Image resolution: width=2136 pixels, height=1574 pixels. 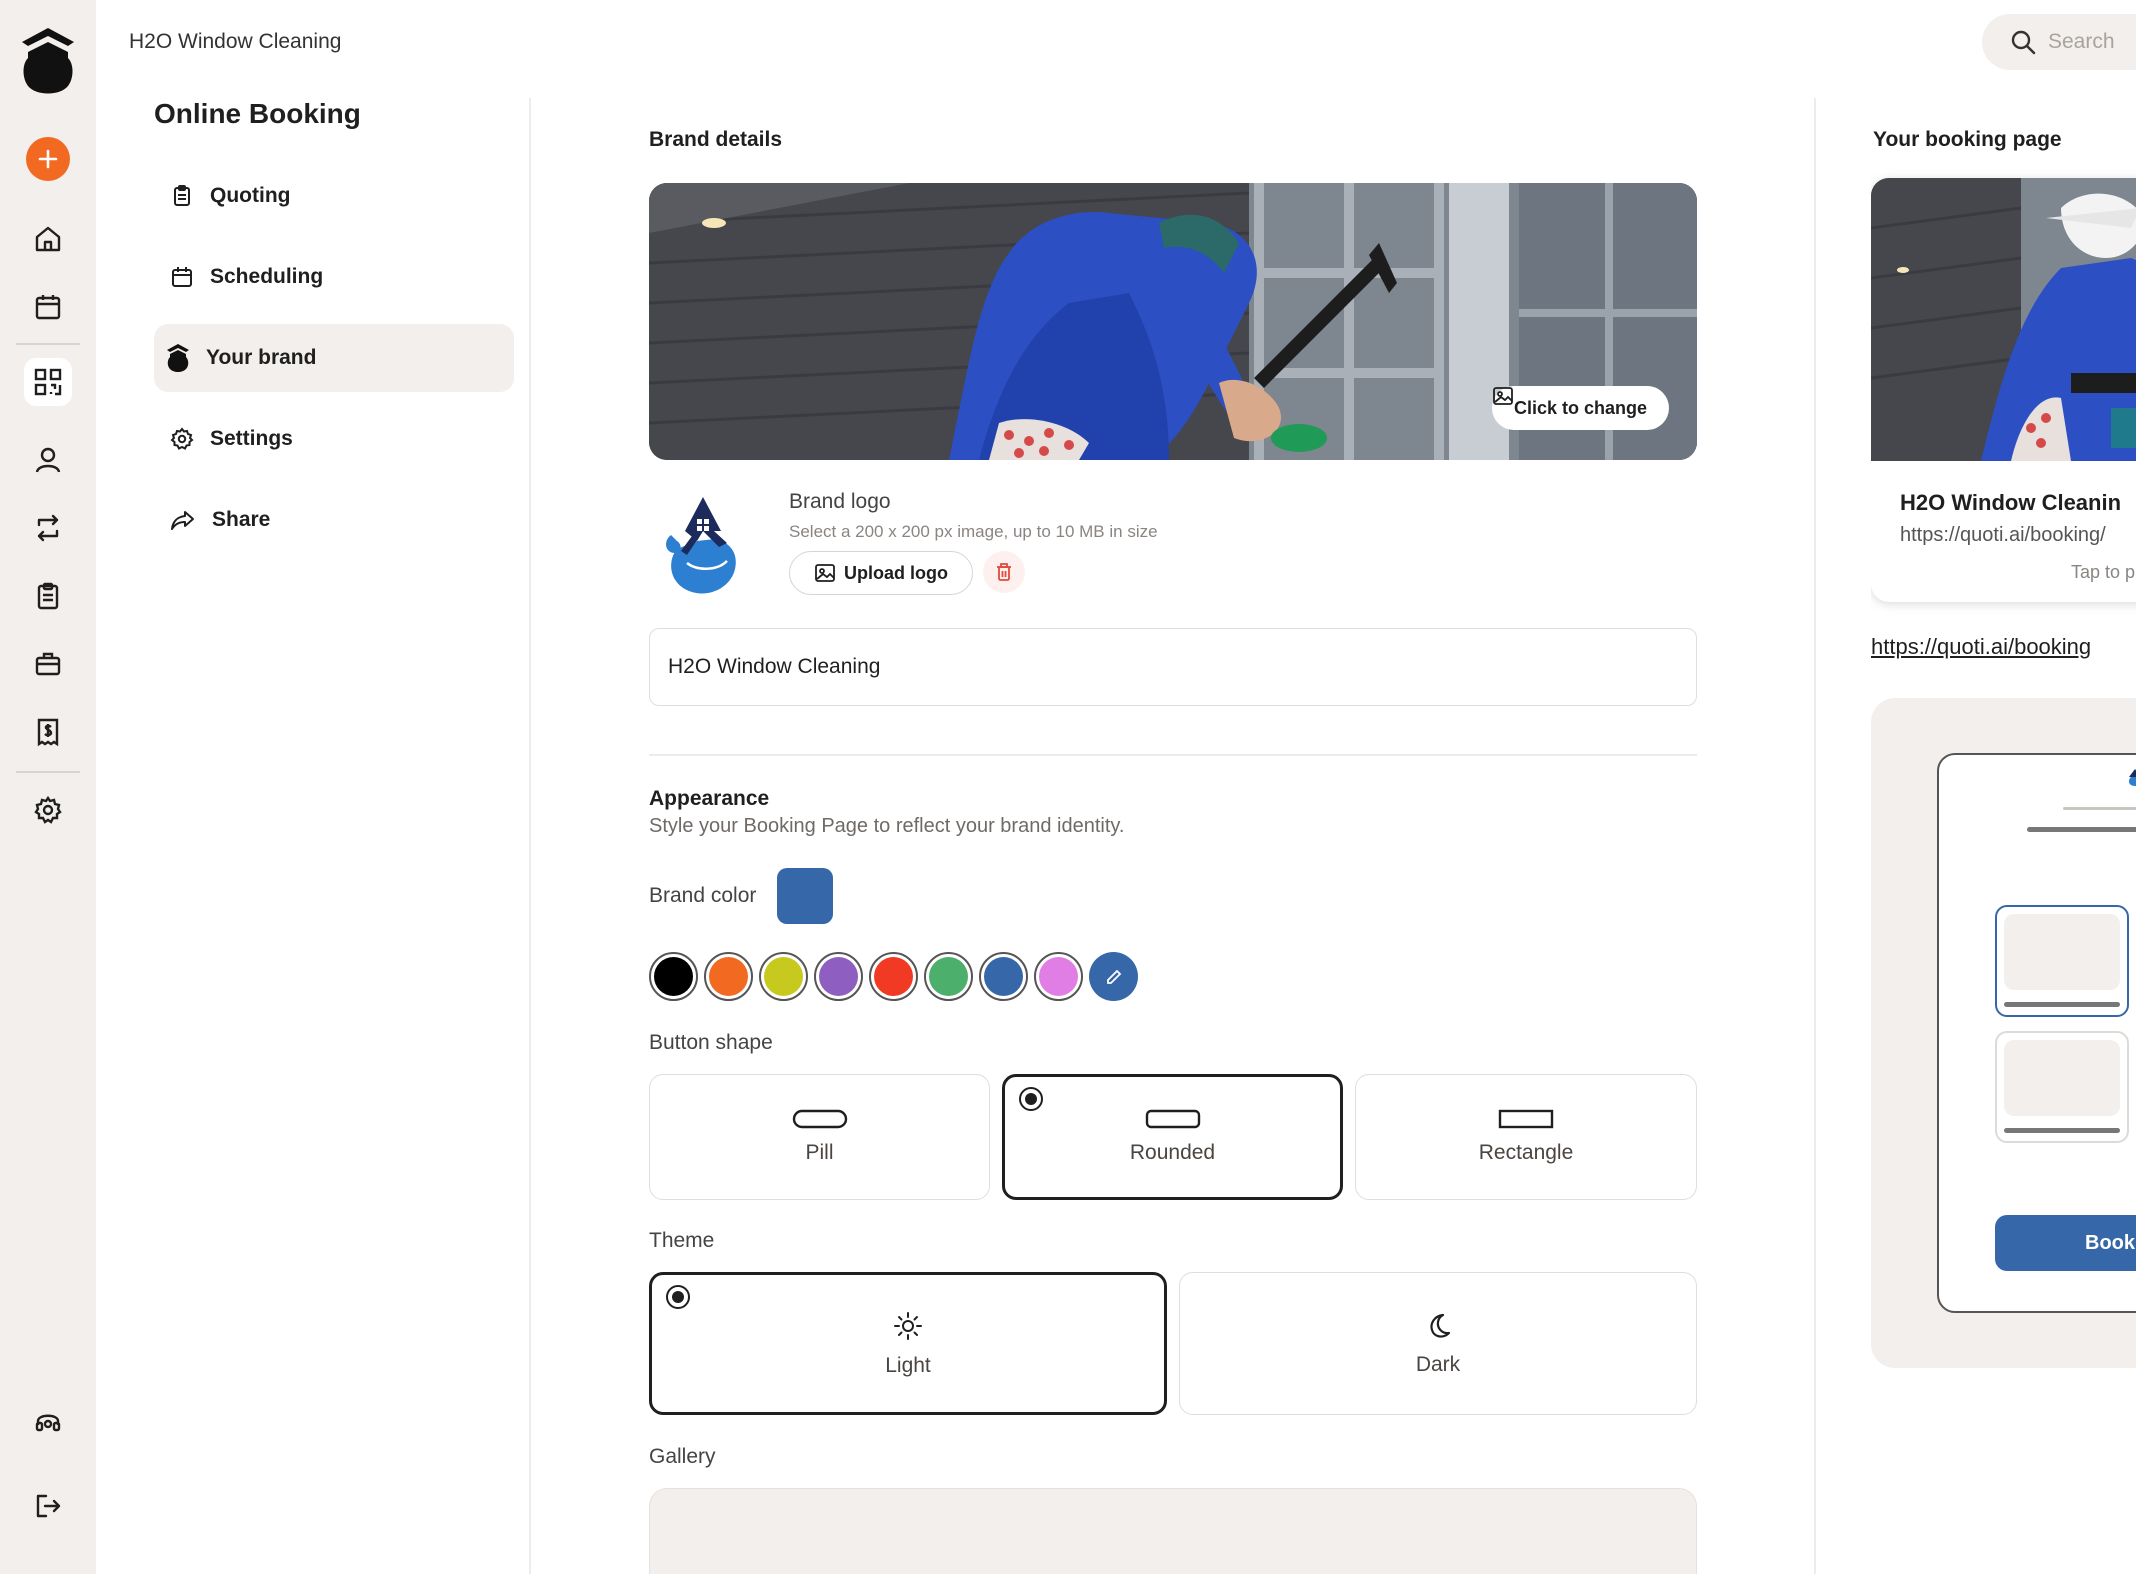 I want to click on page-title: Online Booking, so click(x=257, y=113).